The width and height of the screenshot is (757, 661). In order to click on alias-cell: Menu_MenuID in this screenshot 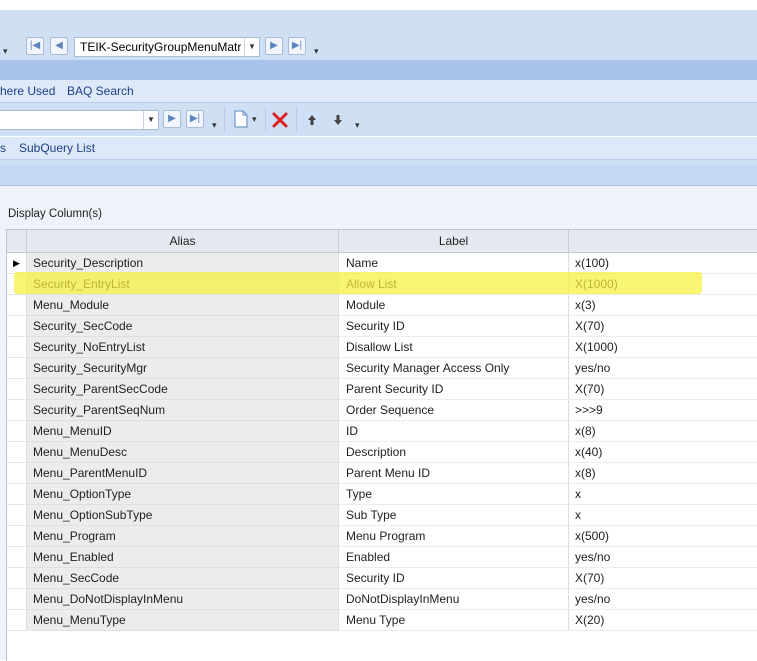, I will do `click(183, 431)`.